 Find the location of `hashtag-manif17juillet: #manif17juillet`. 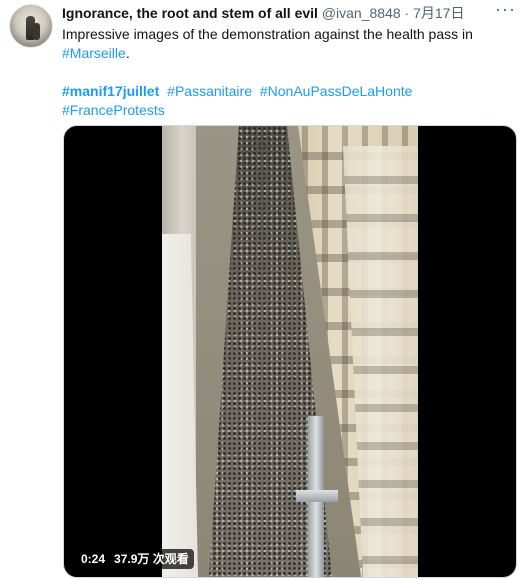

hashtag-manif17juillet: #manif17juillet is located at coordinates (110, 91).